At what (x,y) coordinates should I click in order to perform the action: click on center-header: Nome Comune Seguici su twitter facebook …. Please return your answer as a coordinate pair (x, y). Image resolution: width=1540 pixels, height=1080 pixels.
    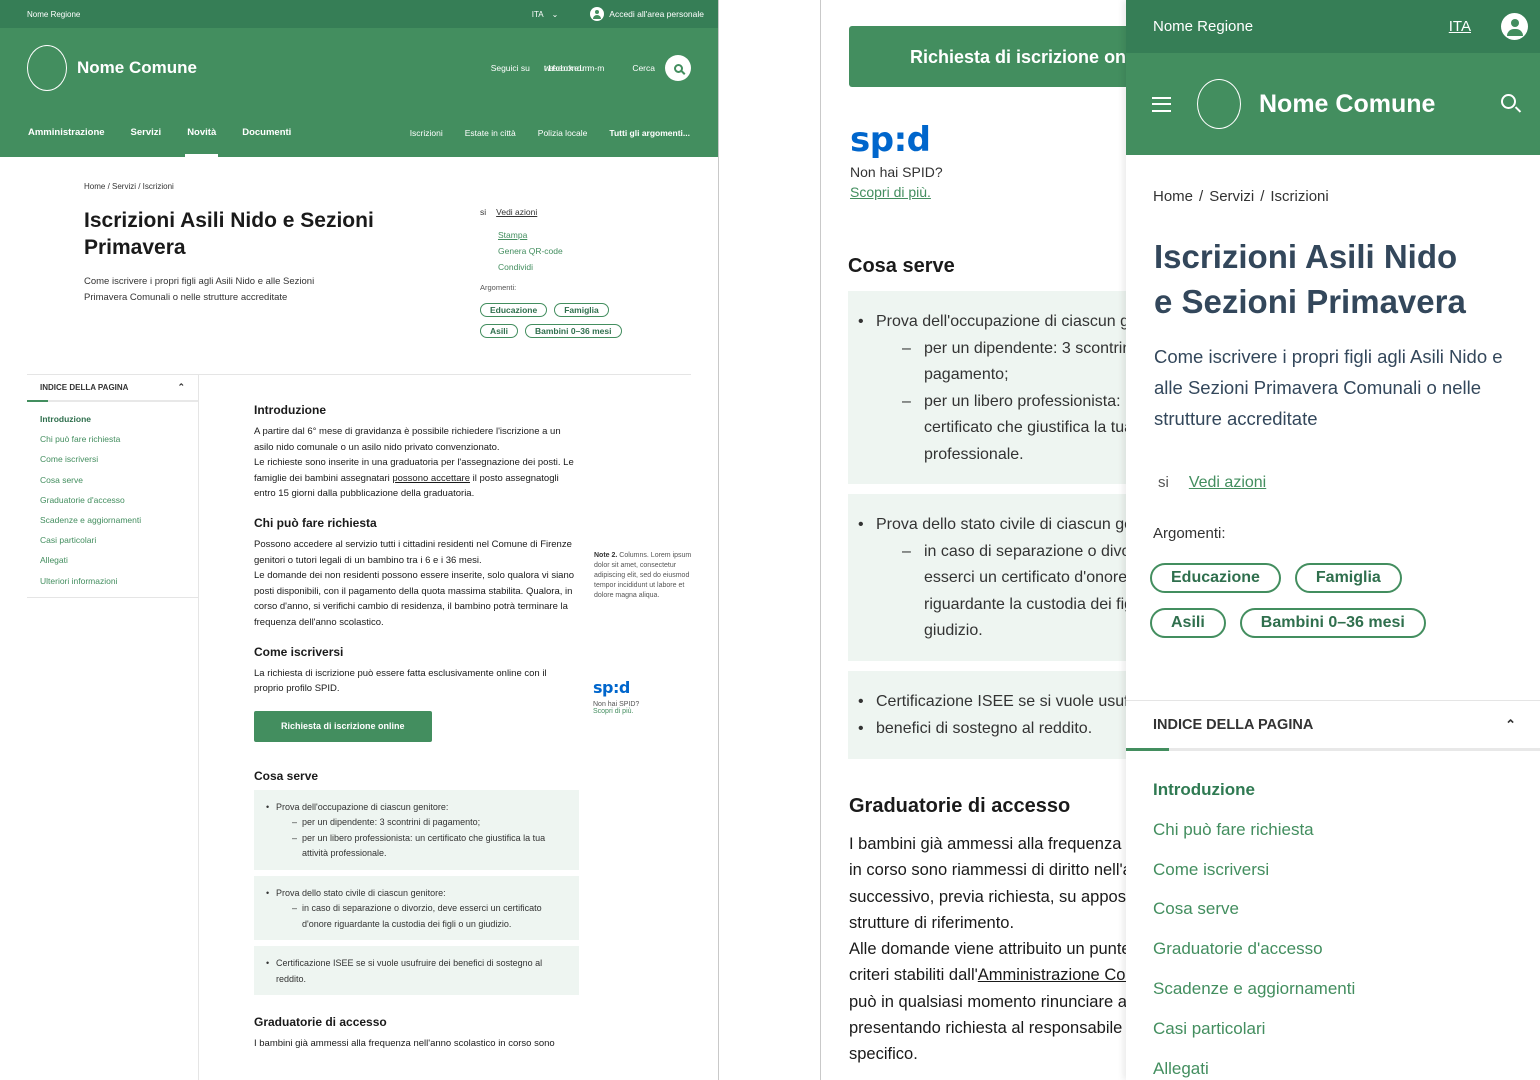
    Looking at the image, I should click on (359, 68).